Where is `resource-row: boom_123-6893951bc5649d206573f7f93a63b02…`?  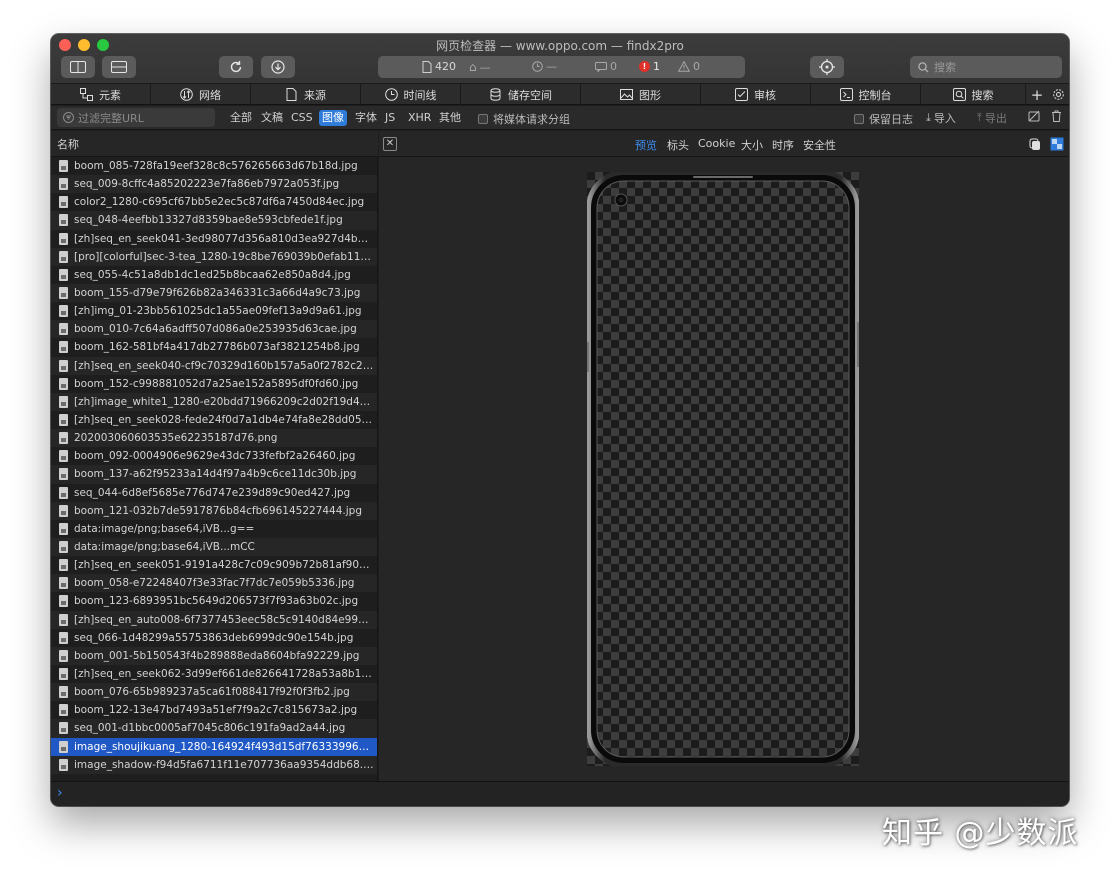
resource-row: boom_123-6893951bc5649d206573f7f93a63b02… is located at coordinates (214, 601).